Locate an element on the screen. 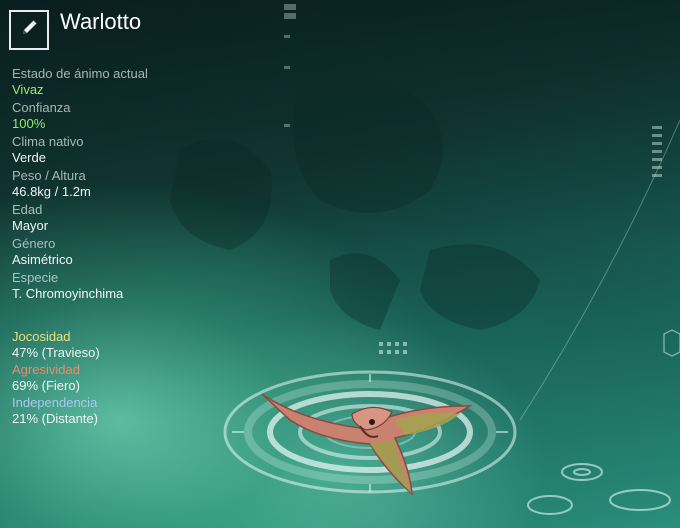  stat-value: 46.8kg / 1.2m is located at coordinates (51, 191).